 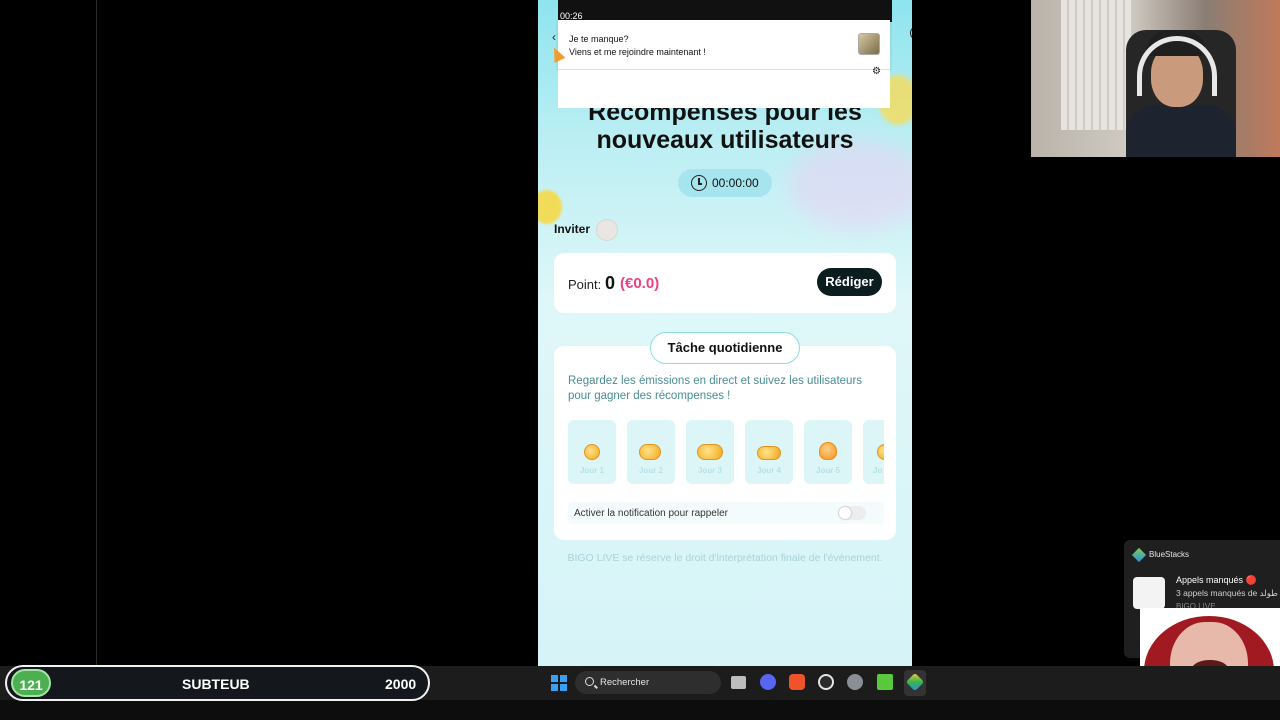 What do you see at coordinates (401, 684) in the screenshot?
I see `score-value: 2000` at bounding box center [401, 684].